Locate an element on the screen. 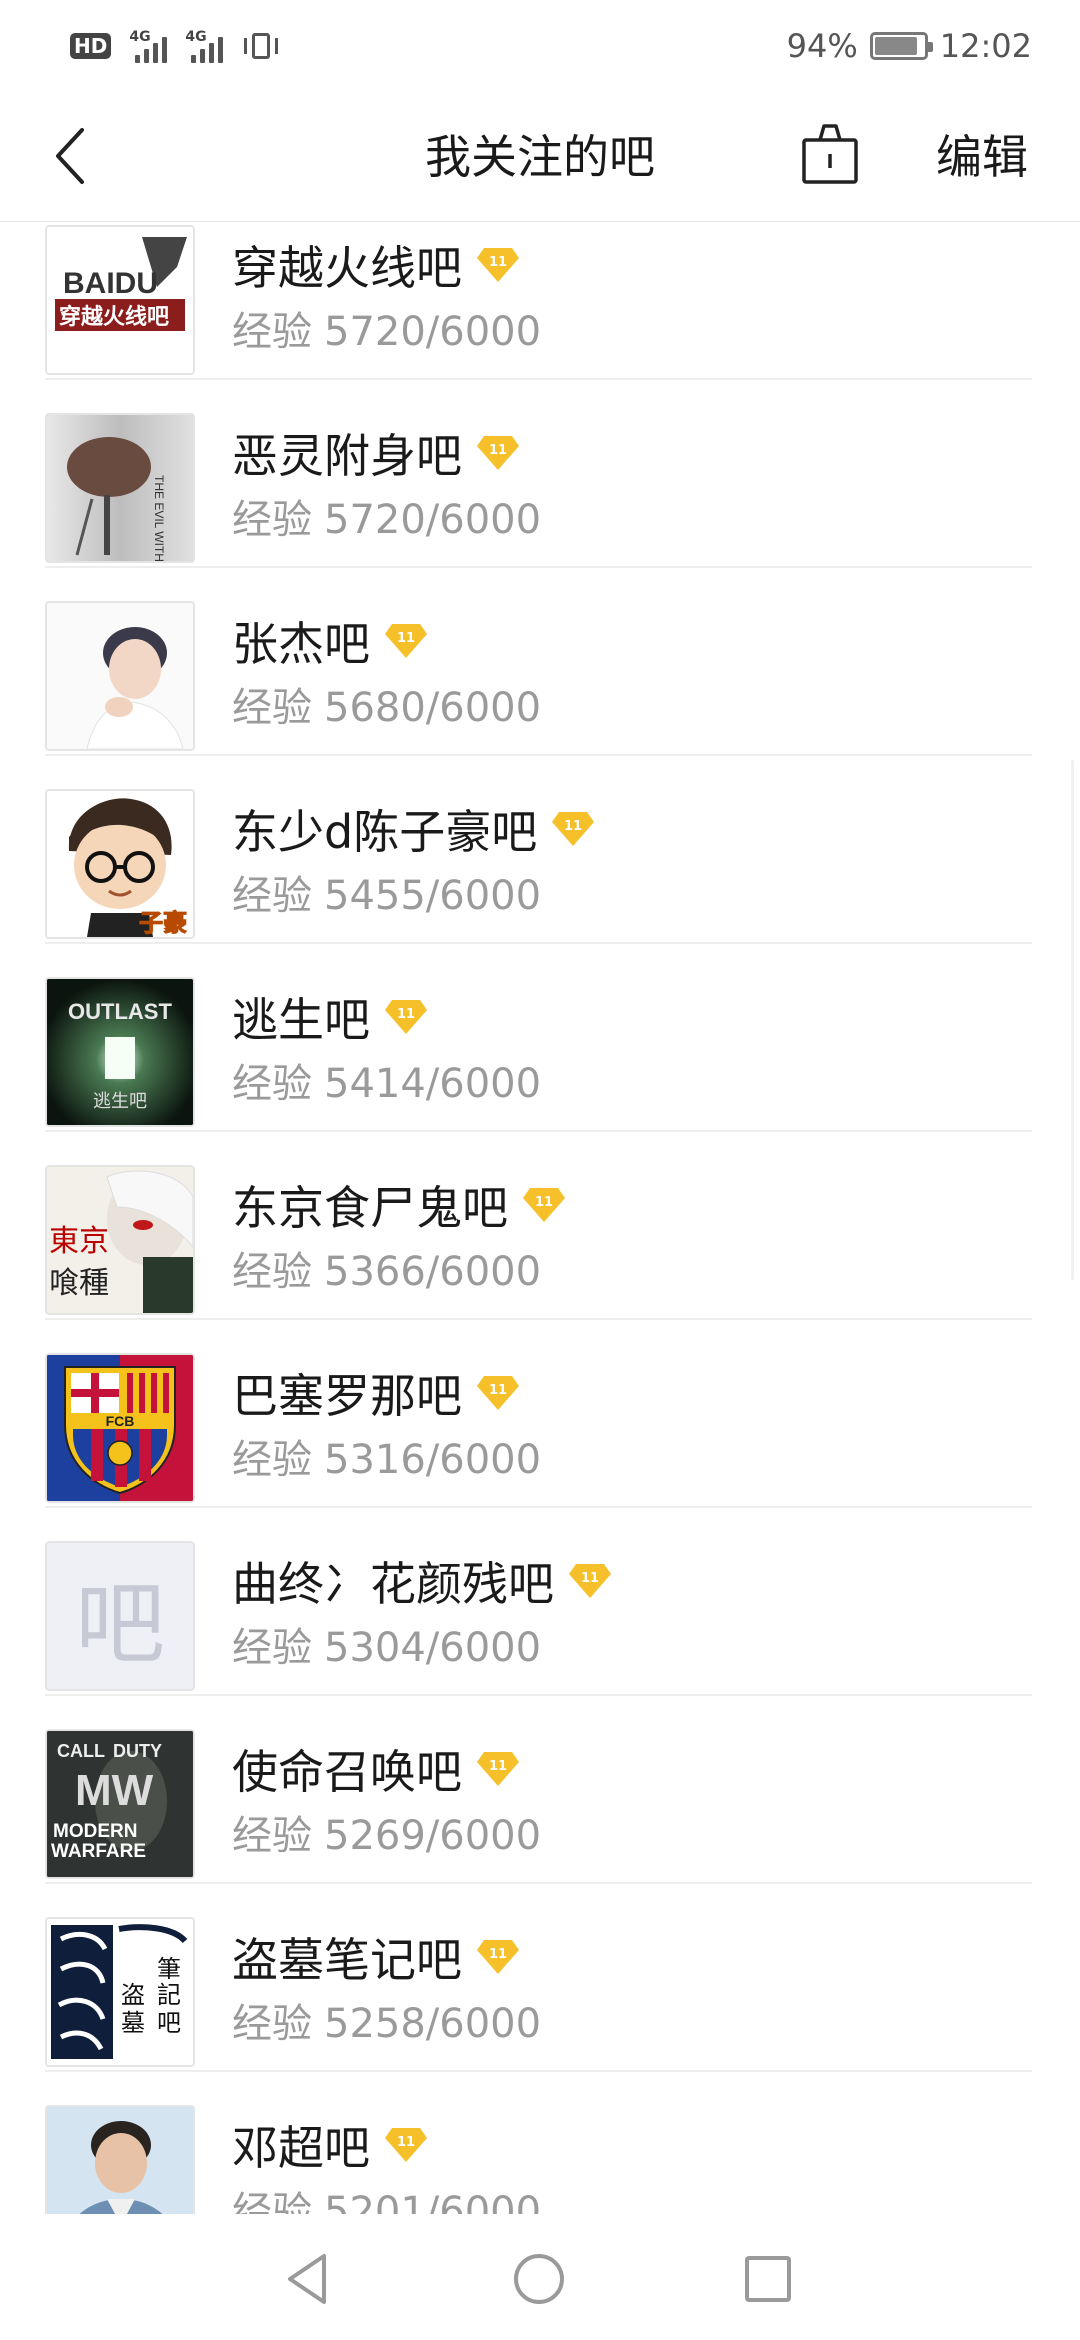 This screenshot has height=2340, width=1080. svg-text: FCB is located at coordinates (120, 1421).